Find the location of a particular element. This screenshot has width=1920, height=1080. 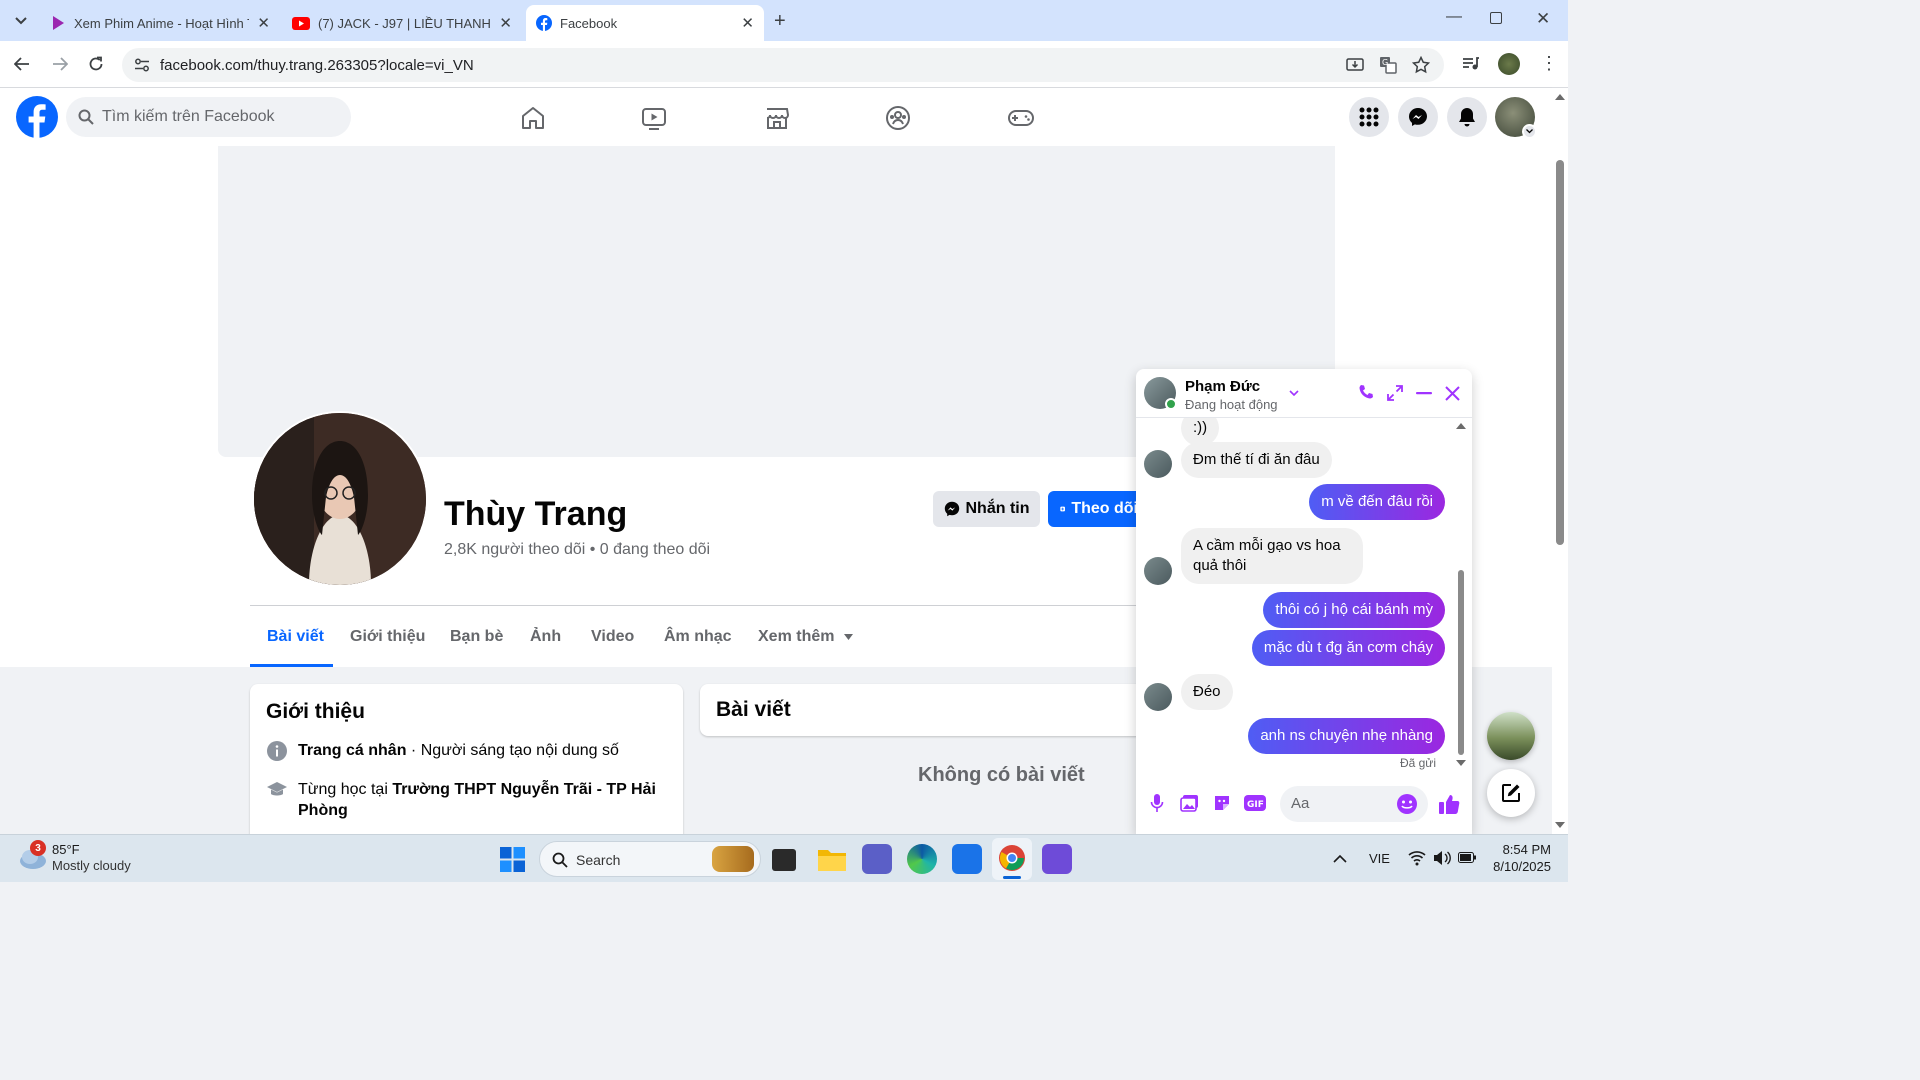

teams-icon is located at coordinates (877, 859).